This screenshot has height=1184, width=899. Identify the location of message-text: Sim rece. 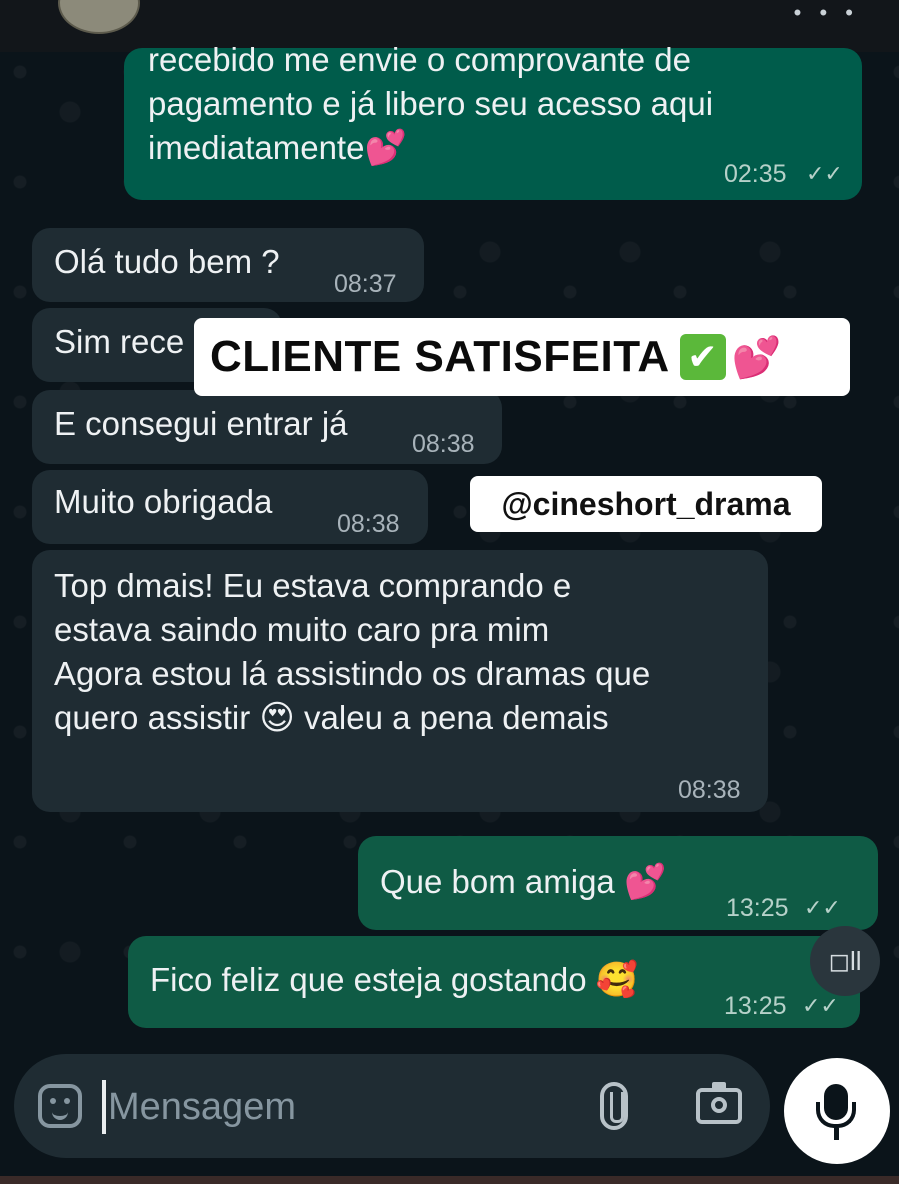
(119, 341).